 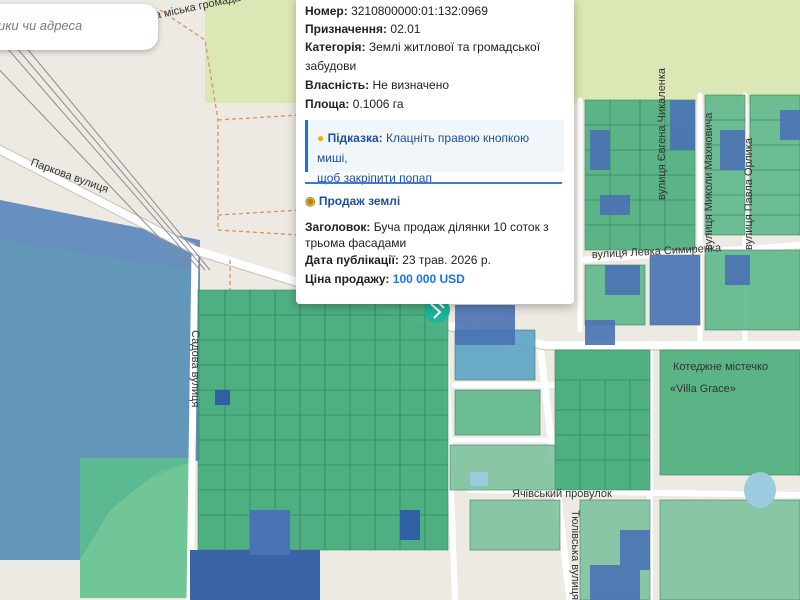 What do you see at coordinates (255, 575) in the screenshot?
I see `parcel-highlight-blue` at bounding box center [255, 575].